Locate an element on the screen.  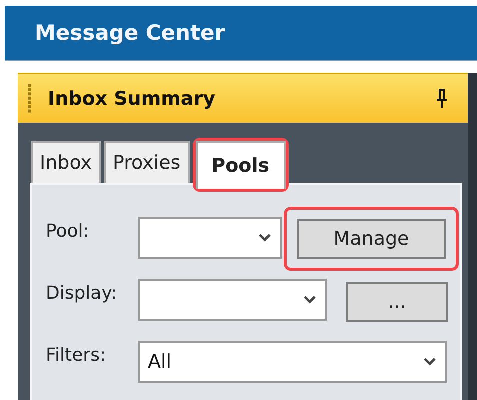
header-title: Message Center is located at coordinates (130, 33).